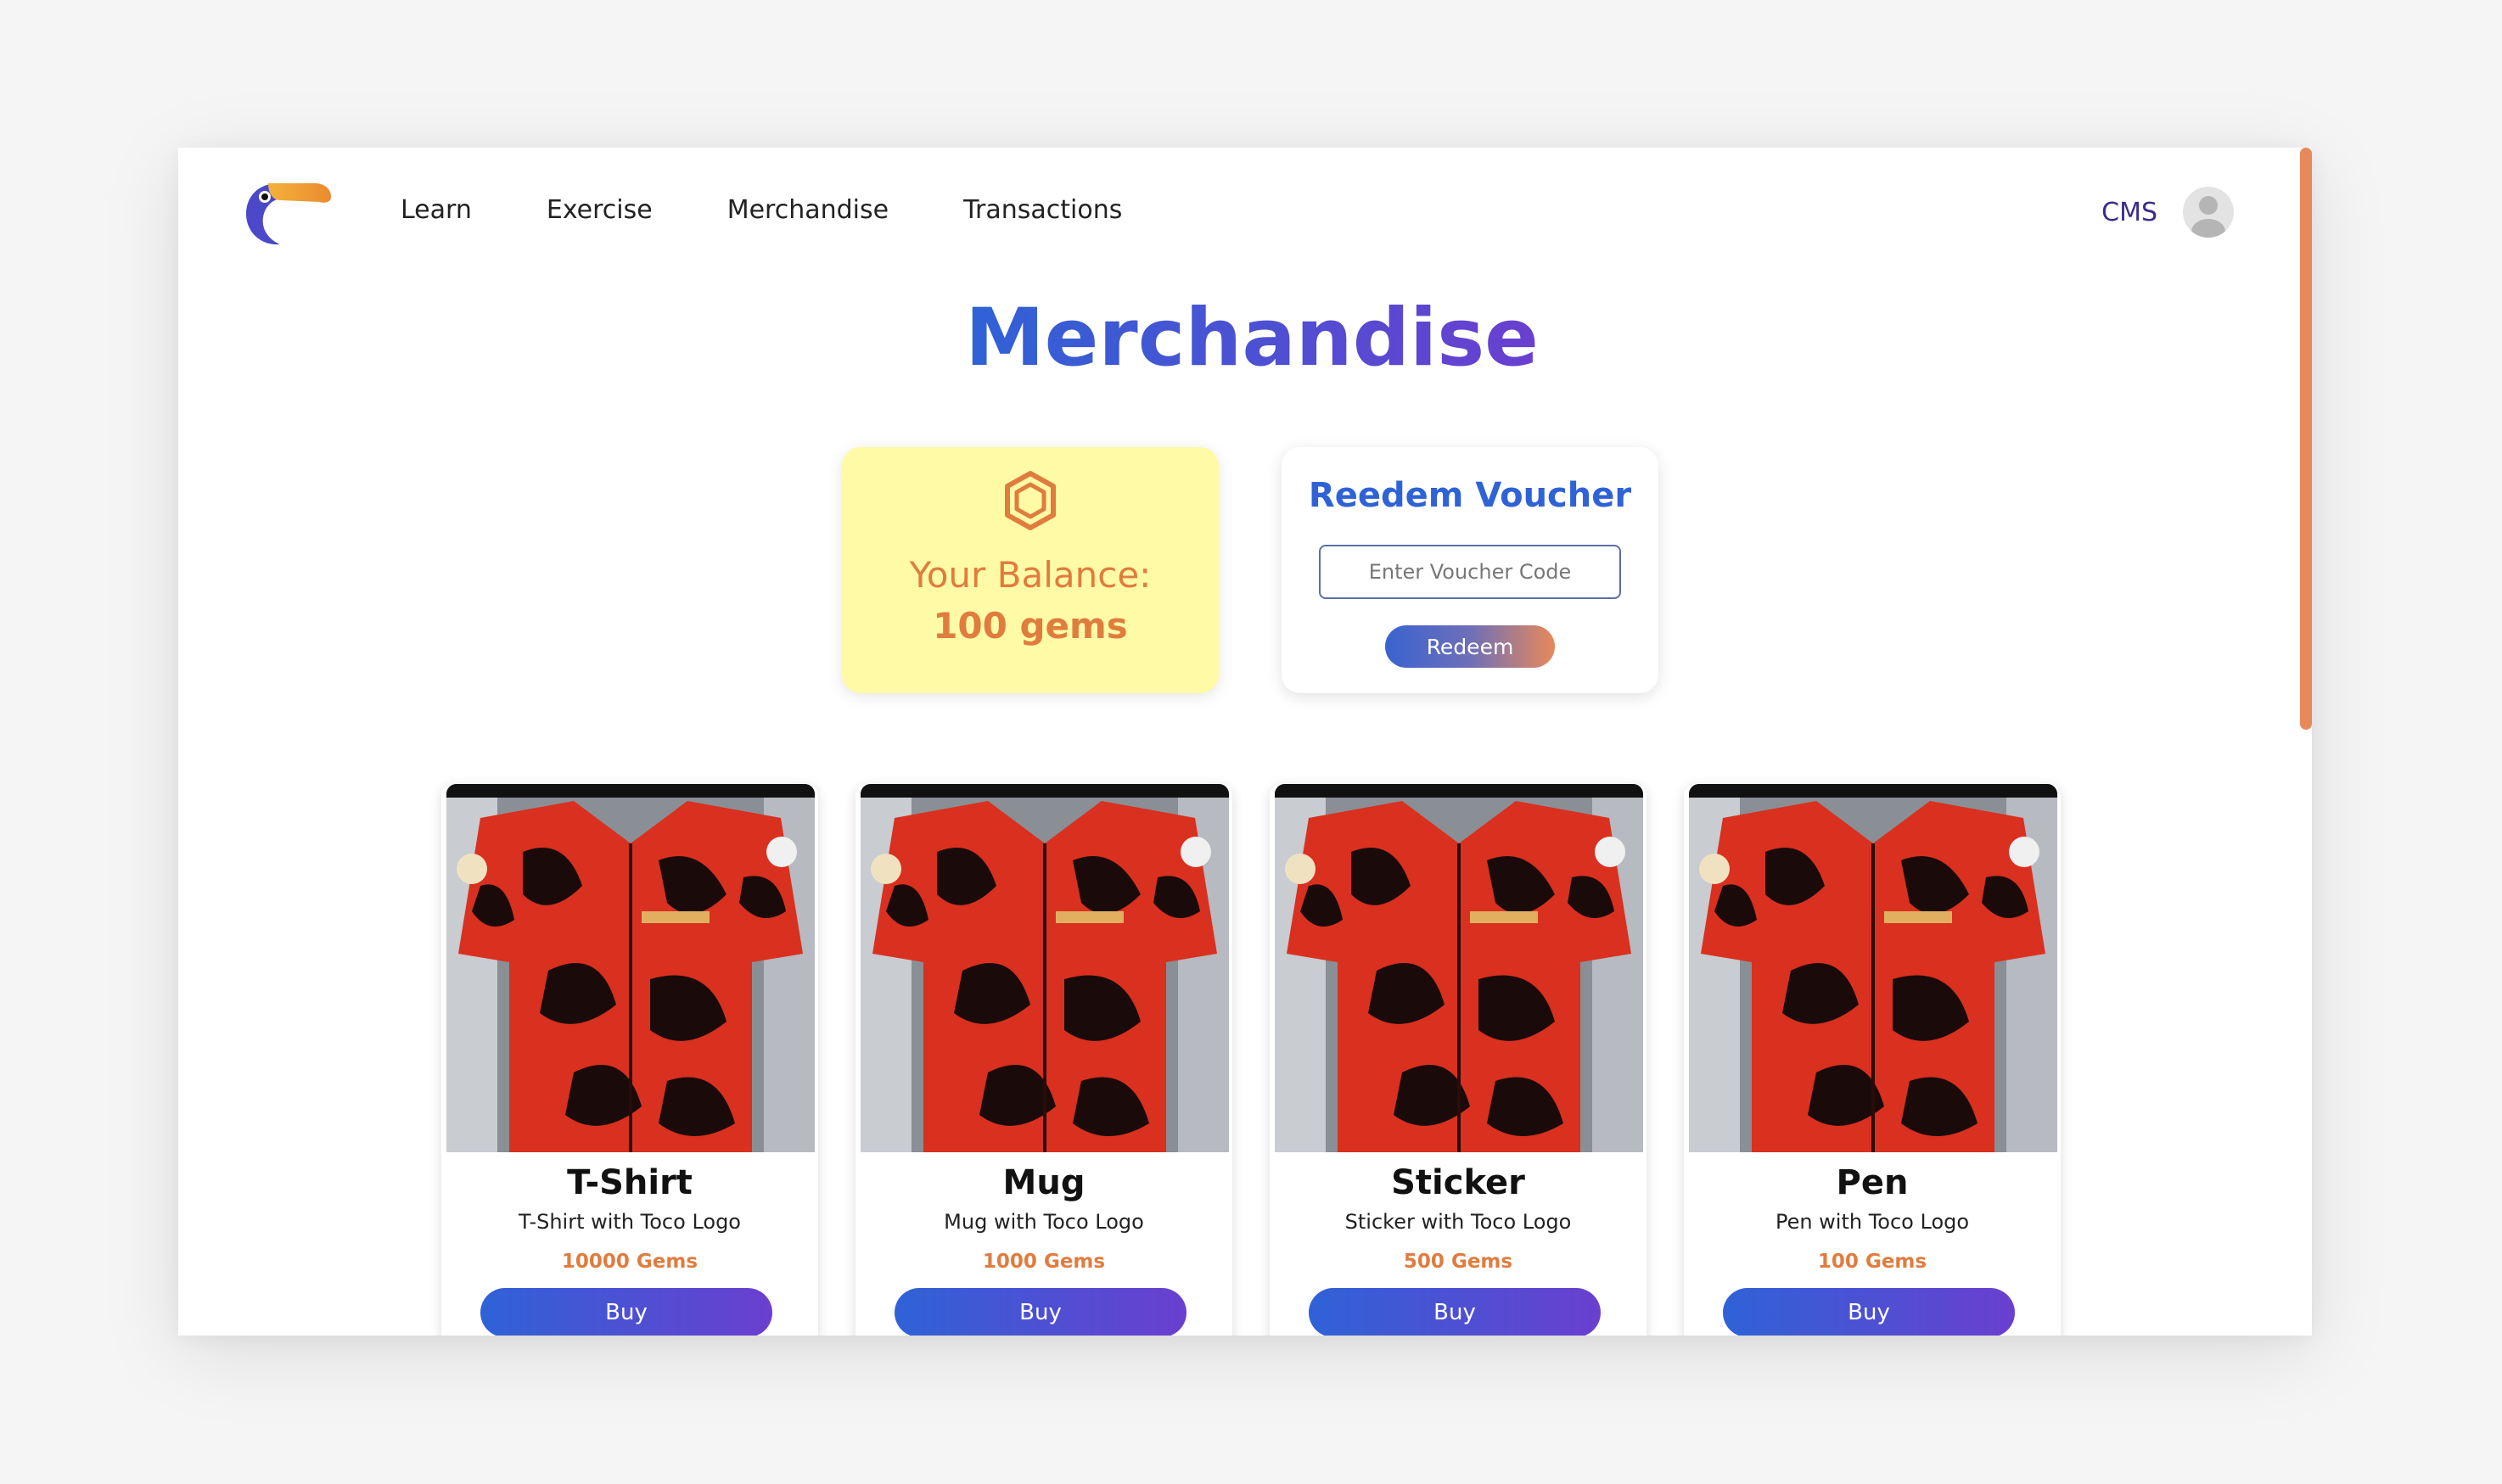 Image resolution: width=2502 pixels, height=1484 pixels. Describe the element at coordinates (288, 212) in the screenshot. I see `toucan-logo-icon` at that location.